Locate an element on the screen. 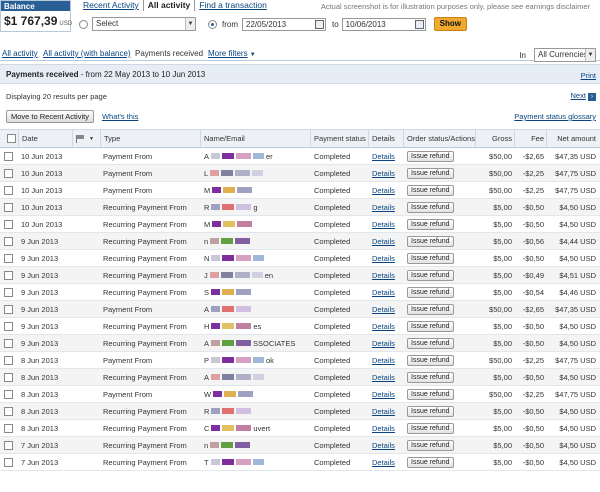 This screenshot has width=600, height=492. row-status: Completed is located at coordinates (332, 224).